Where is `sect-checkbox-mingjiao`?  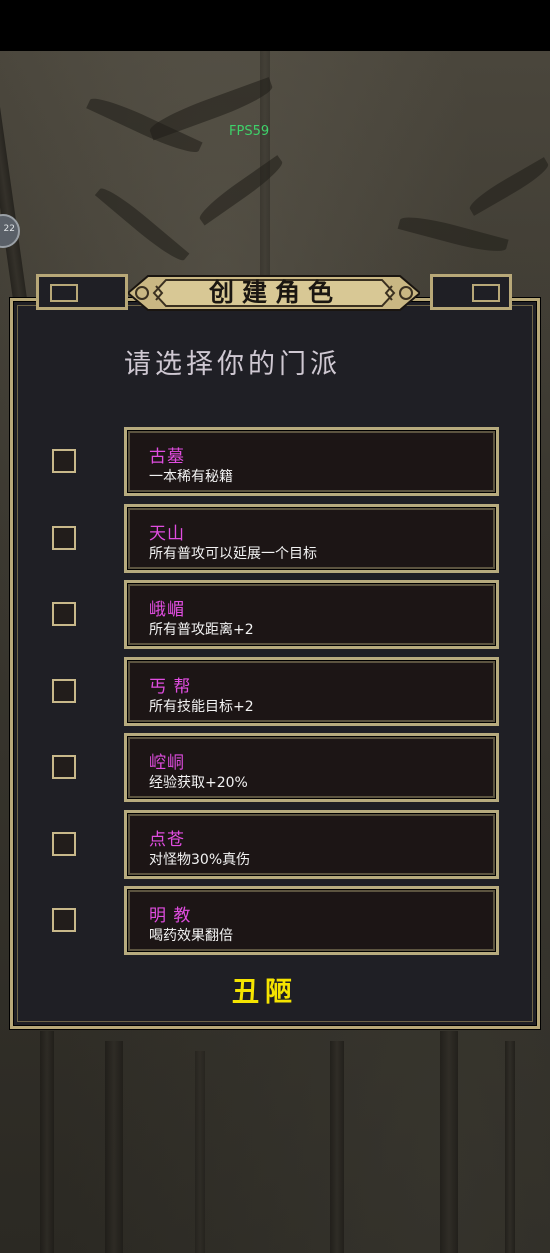 sect-checkbox-mingjiao is located at coordinates (64, 920).